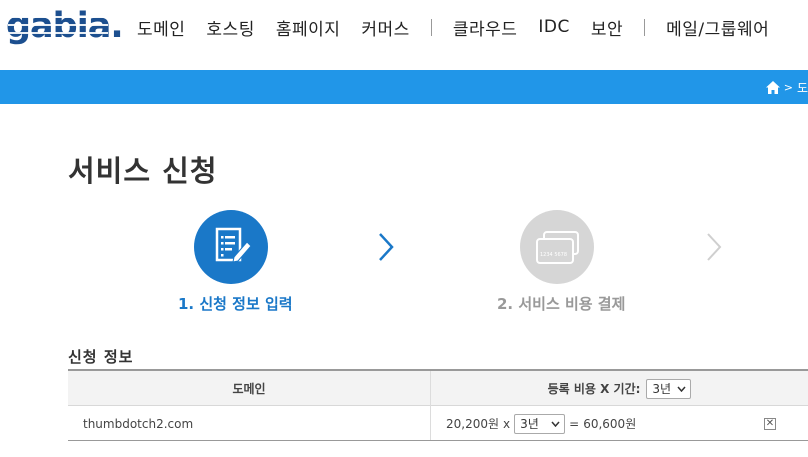  Describe the element at coordinates (64, 26) in the screenshot. I see `gabia-logo: gabia.` at that location.